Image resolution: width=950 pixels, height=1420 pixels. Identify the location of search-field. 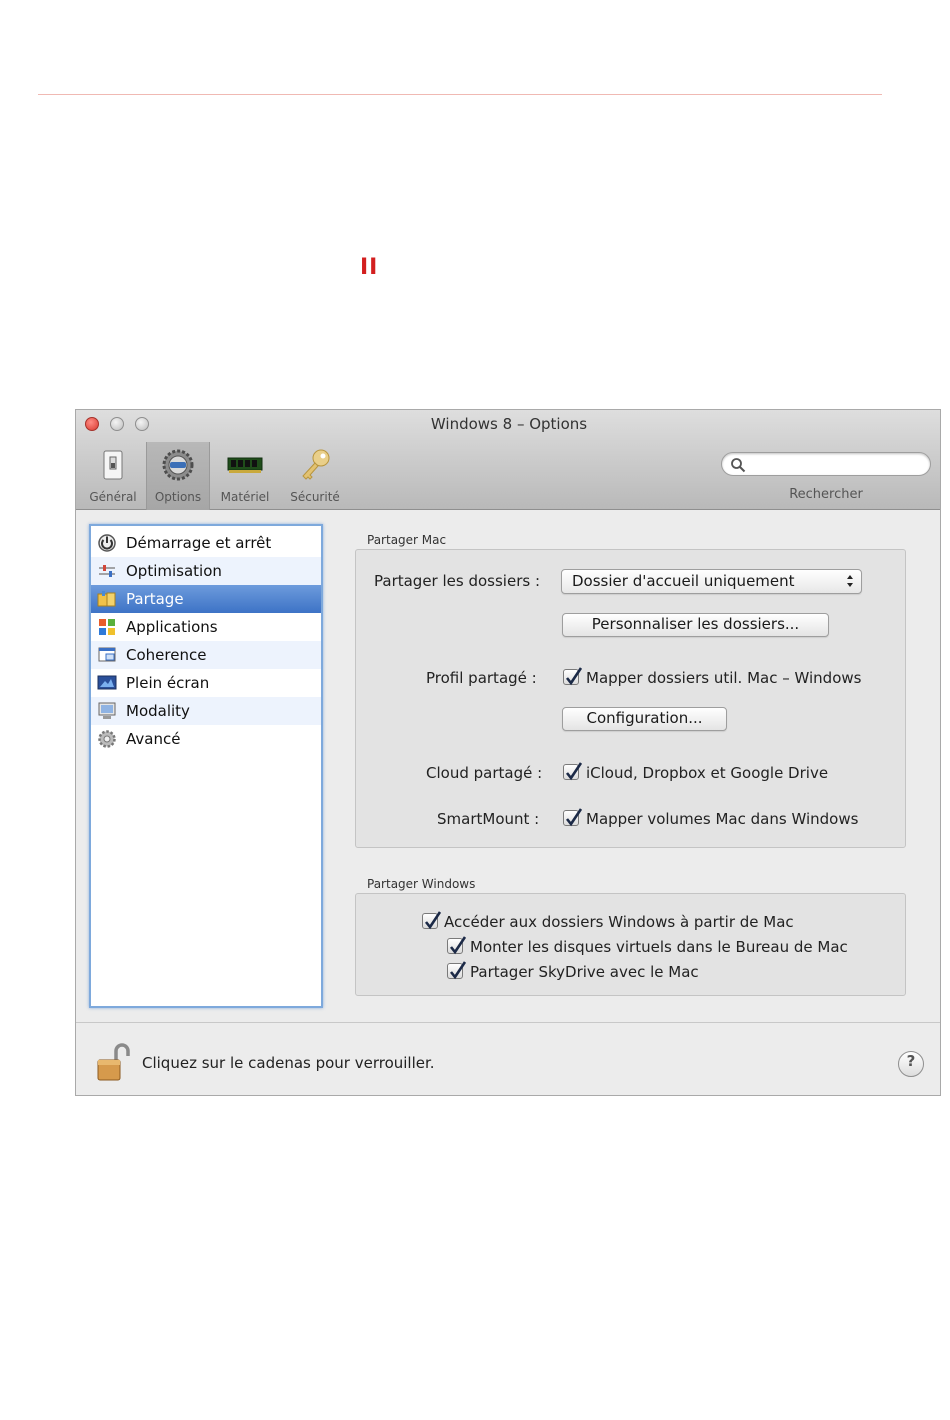
(826, 464).